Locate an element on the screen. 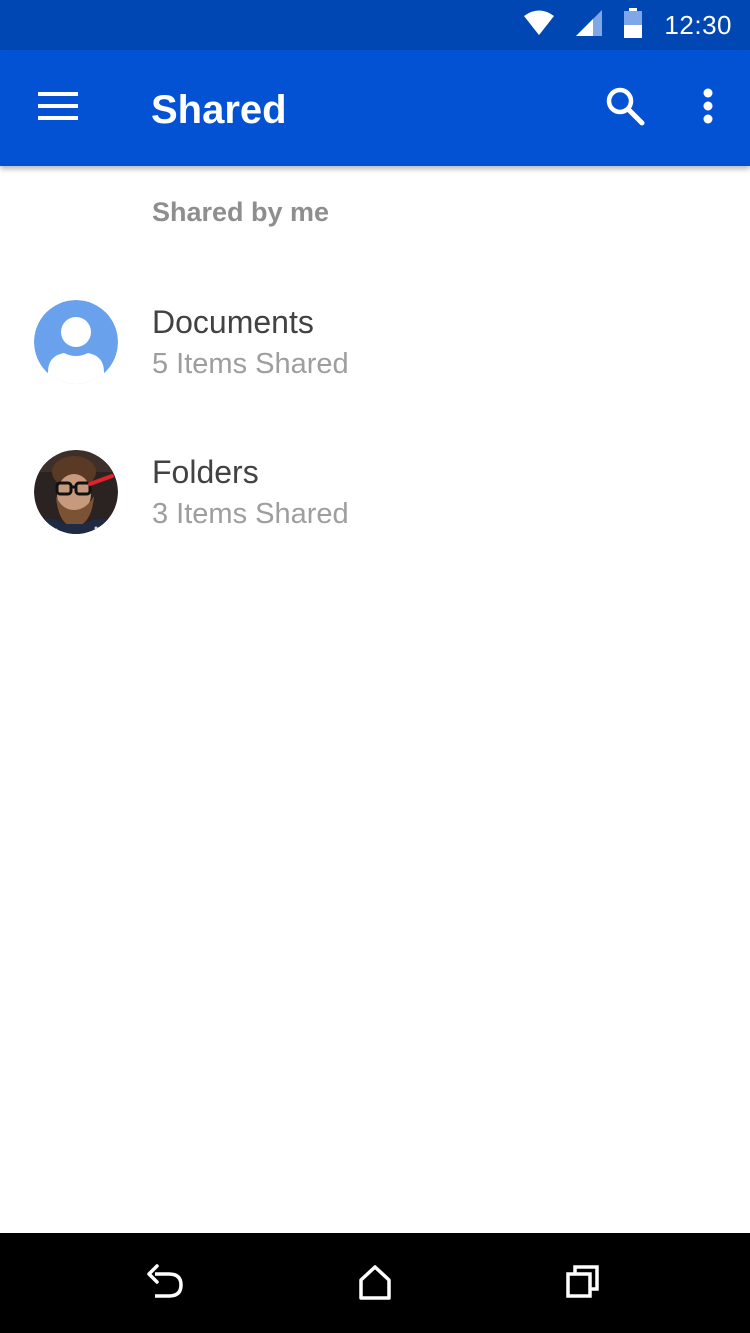 The height and width of the screenshot is (1333, 750). list-item-documents: Documents 5 Items Shared is located at coordinates (375, 341).